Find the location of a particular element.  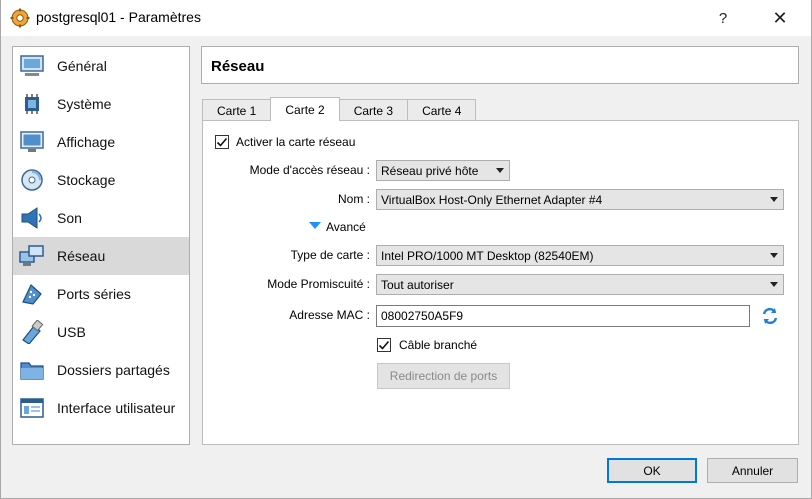

adapter-type-label: Type de carte : is located at coordinates (330, 255).